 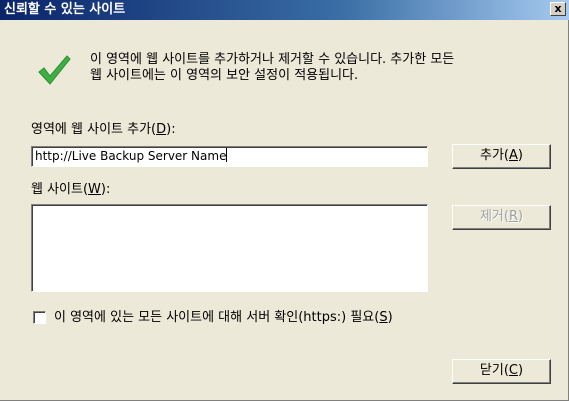 What do you see at coordinates (54, 70) in the screenshot?
I see `green-check-icon` at bounding box center [54, 70].